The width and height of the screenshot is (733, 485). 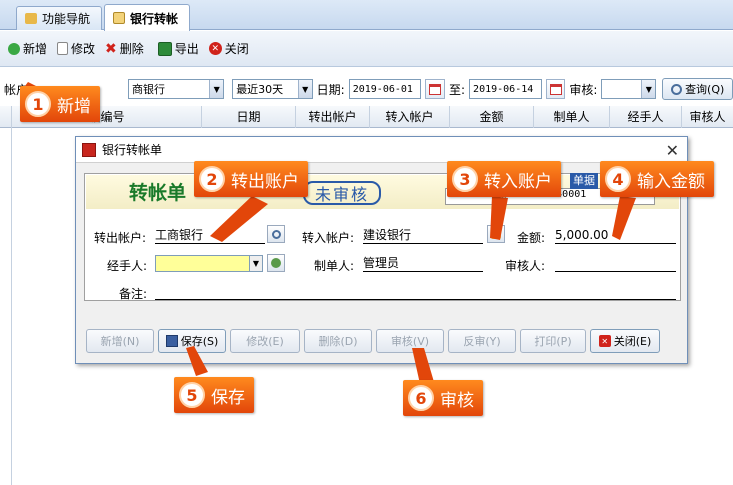 What do you see at coordinates (228, 397) in the screenshot?
I see `callout-text: 保存` at bounding box center [228, 397].